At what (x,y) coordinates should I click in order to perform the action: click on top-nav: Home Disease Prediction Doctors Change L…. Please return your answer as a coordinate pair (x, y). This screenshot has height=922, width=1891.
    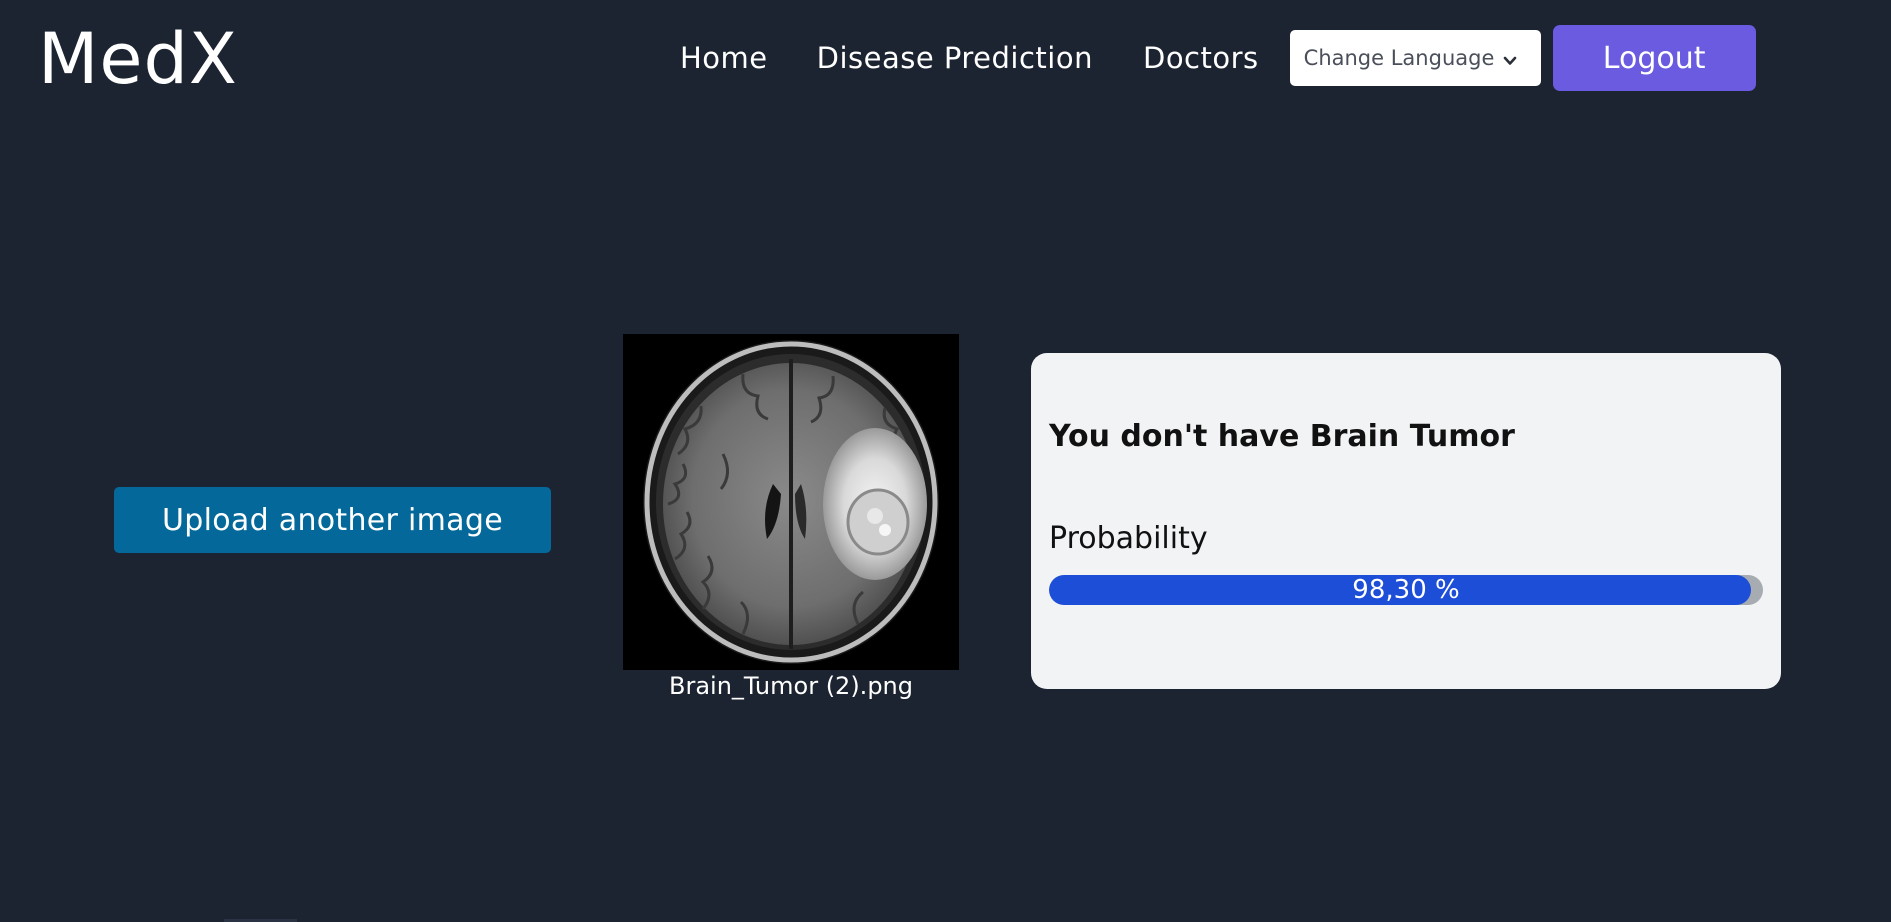
    Looking at the image, I should click on (1218, 58).